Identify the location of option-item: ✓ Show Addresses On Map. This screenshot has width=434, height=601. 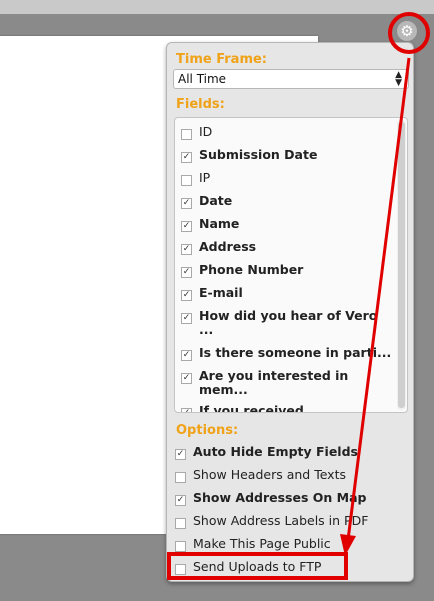
(270, 498).